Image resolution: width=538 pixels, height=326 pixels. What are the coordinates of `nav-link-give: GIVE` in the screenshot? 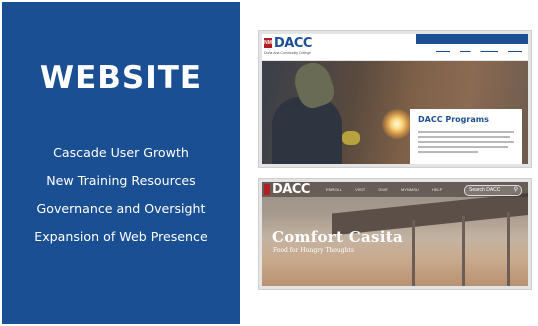 It's located at (383, 189).